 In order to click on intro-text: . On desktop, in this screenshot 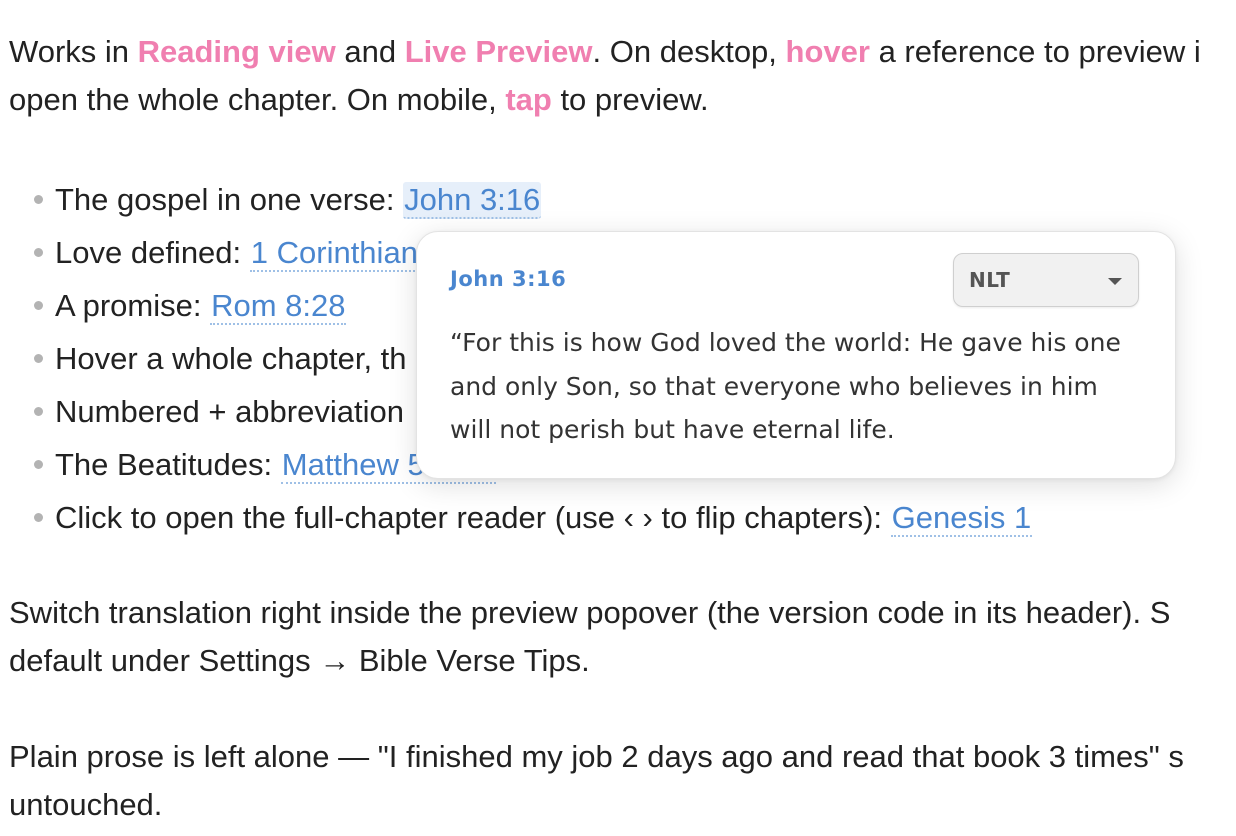, I will do `click(689, 51)`.